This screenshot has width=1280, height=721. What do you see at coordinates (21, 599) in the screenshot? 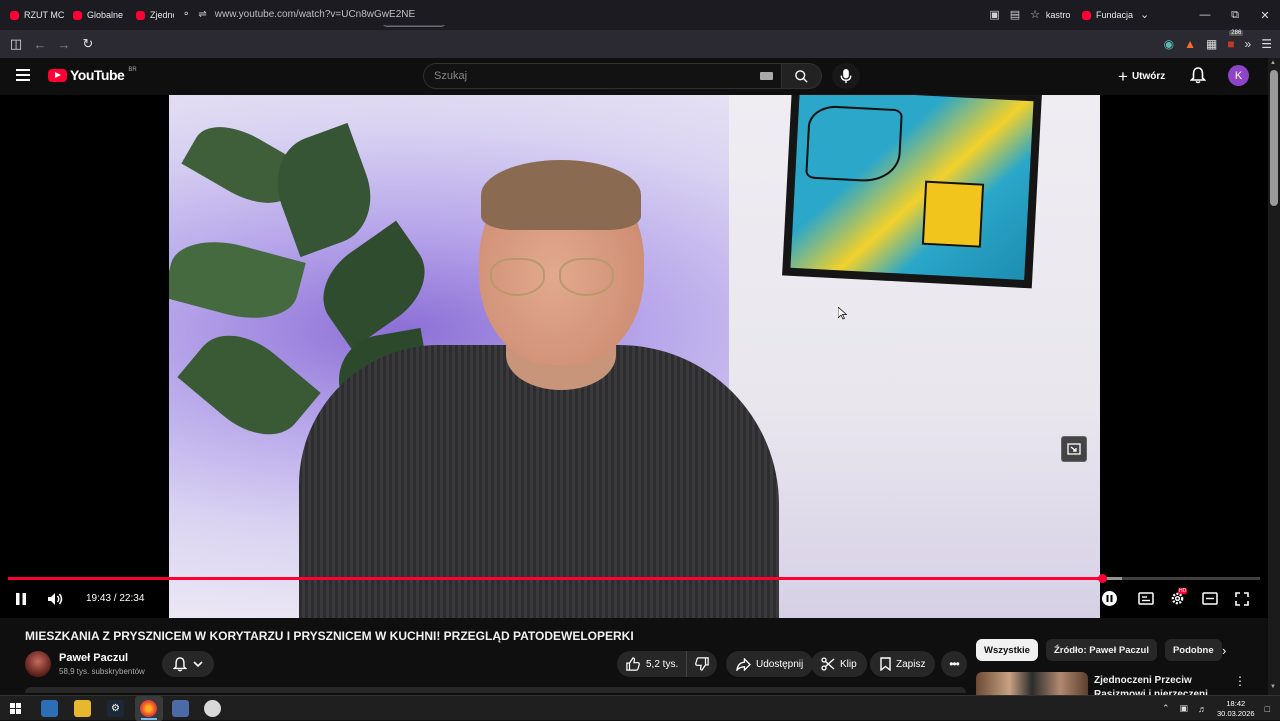
I see `pause-icon` at bounding box center [21, 599].